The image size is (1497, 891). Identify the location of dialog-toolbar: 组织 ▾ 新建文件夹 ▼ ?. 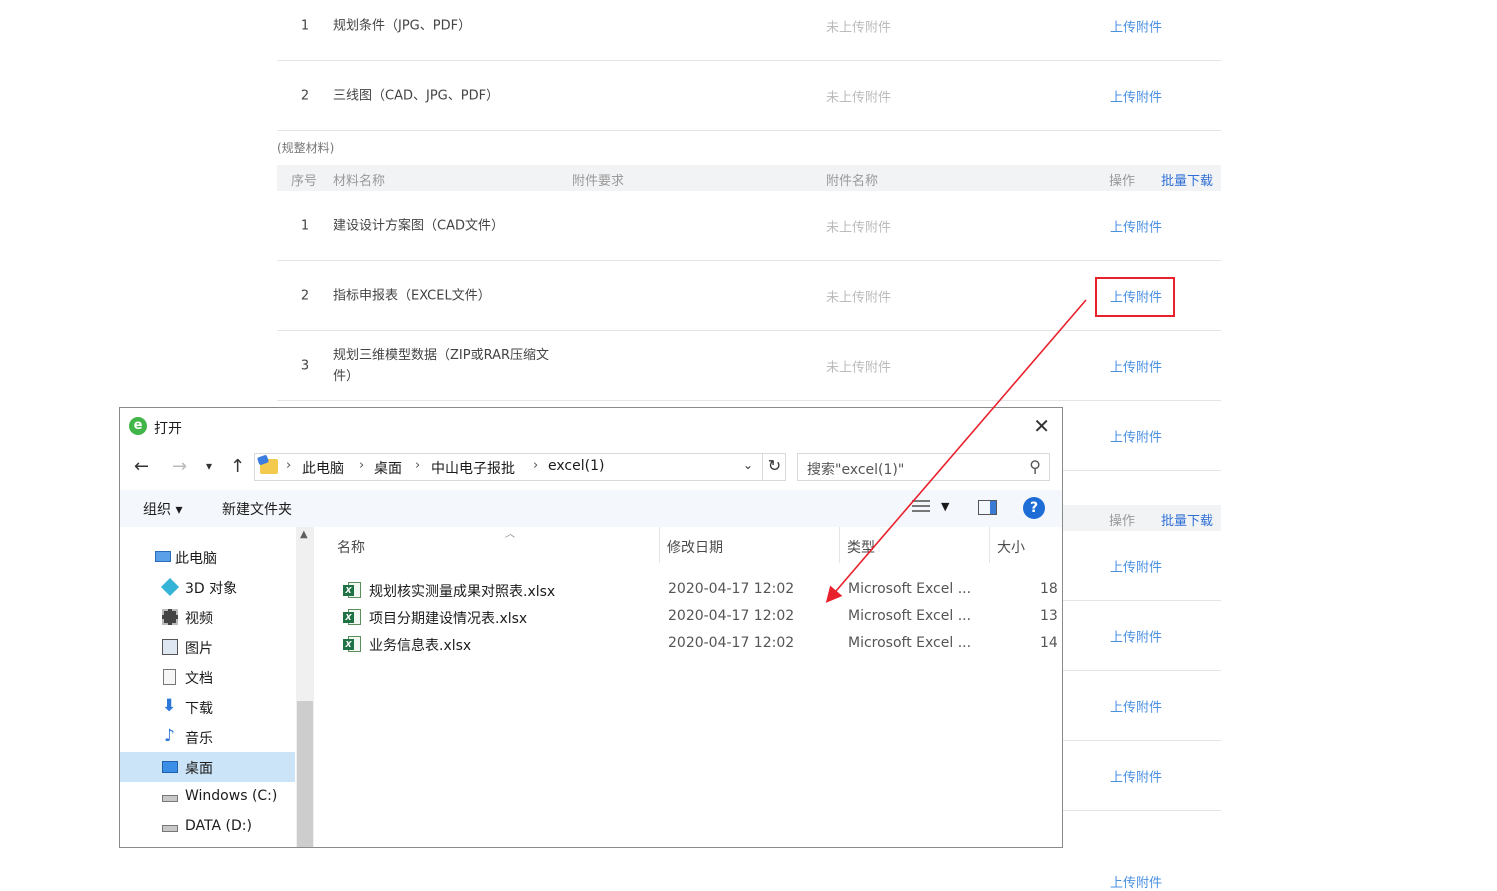
(591, 508).